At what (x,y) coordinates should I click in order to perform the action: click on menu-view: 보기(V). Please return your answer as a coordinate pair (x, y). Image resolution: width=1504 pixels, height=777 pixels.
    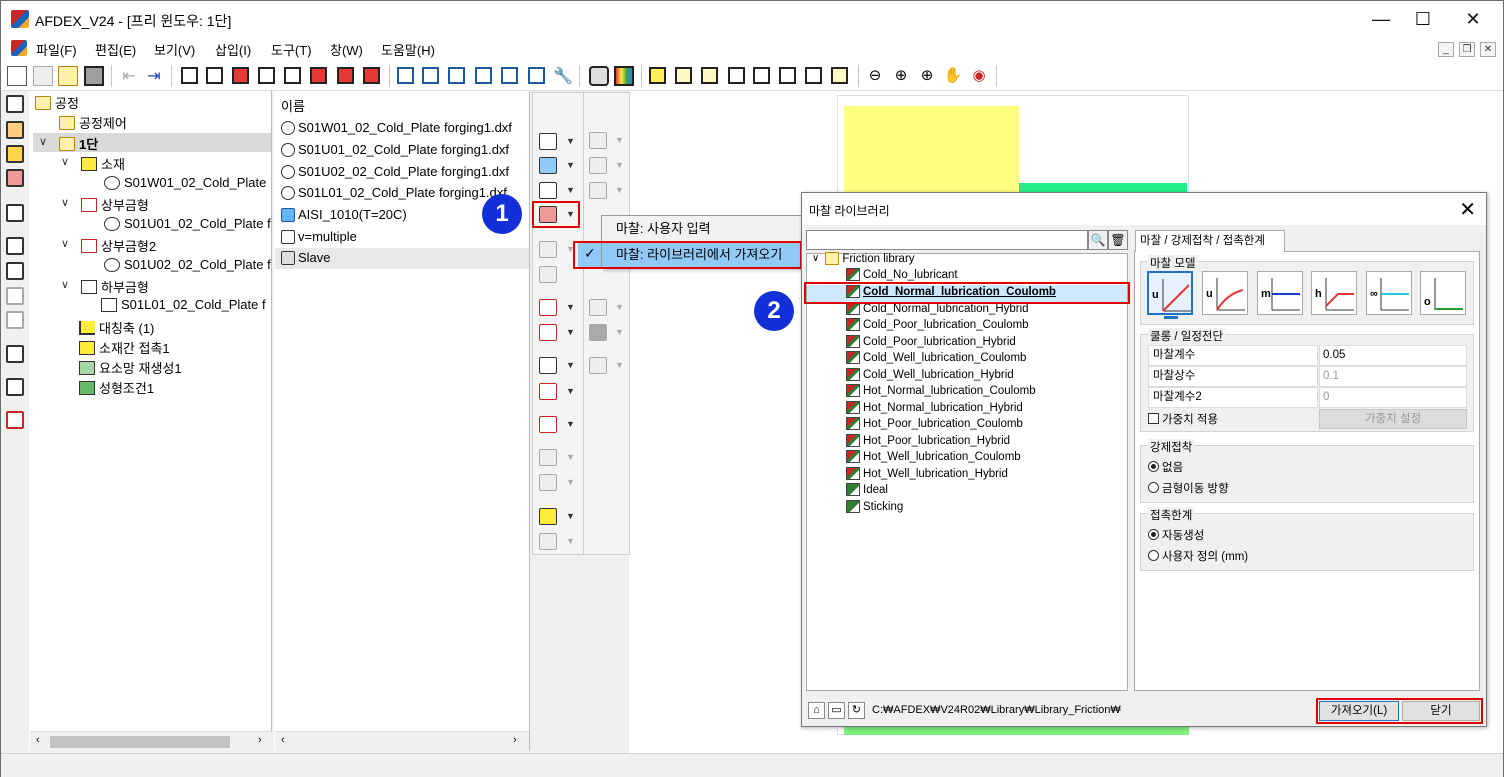
    Looking at the image, I should click on (174, 49).